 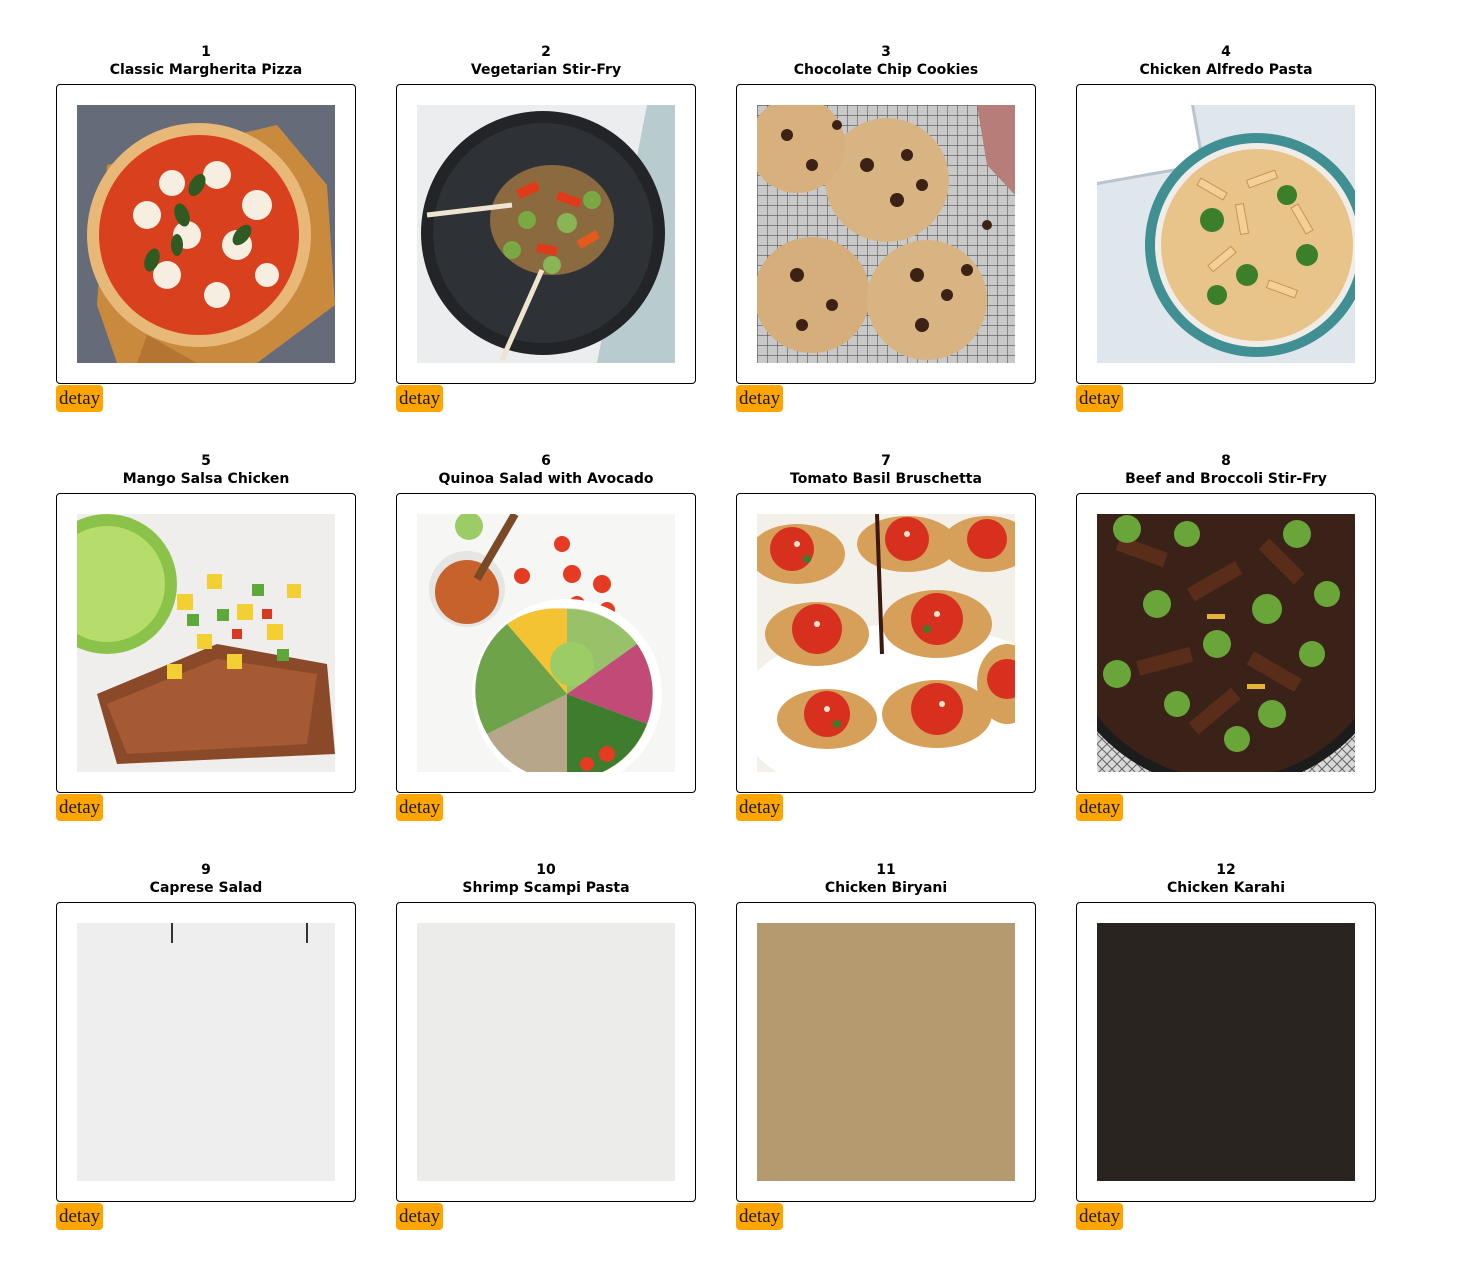 I want to click on recipe-title: Chicken Karahi, so click(x=1226, y=888).